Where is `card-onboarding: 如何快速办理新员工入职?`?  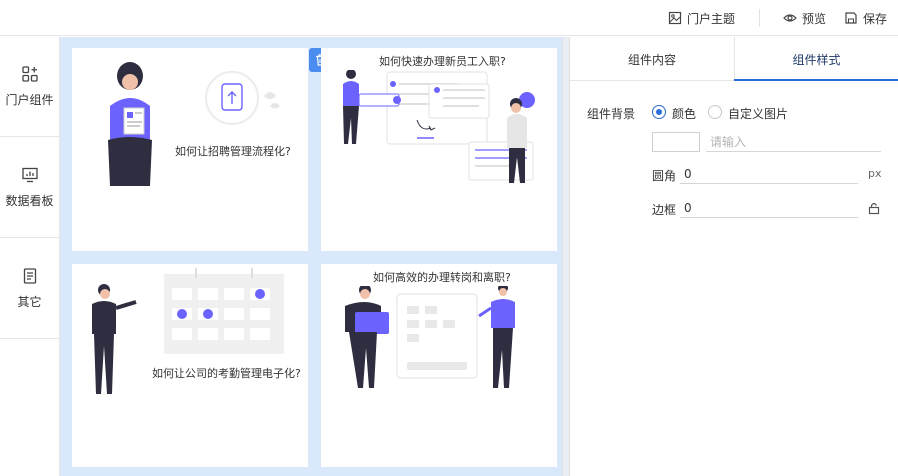 card-onboarding: 如何快速办理新员工入职? is located at coordinates (439, 149).